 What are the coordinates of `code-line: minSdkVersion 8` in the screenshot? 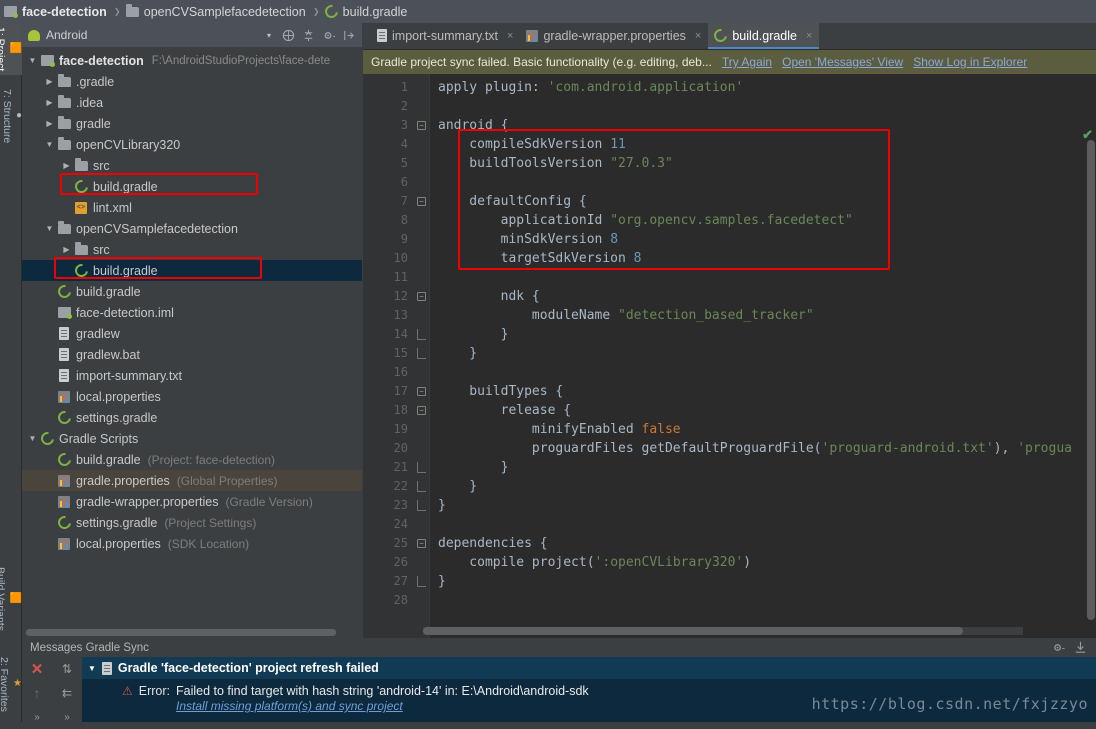 It's located at (763, 239).